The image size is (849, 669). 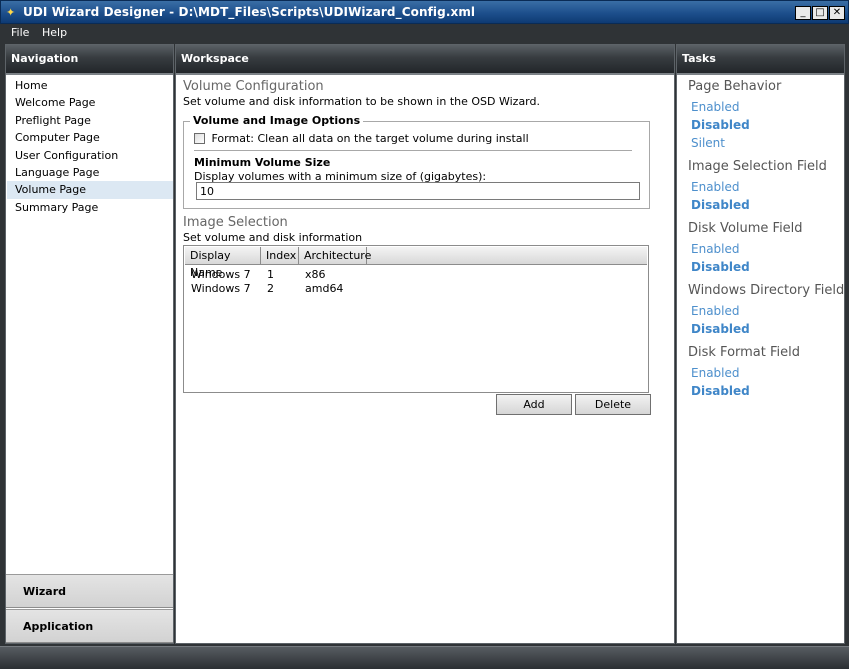 What do you see at coordinates (90, 190) in the screenshot?
I see `nav-item-volume-page: Volume Page` at bounding box center [90, 190].